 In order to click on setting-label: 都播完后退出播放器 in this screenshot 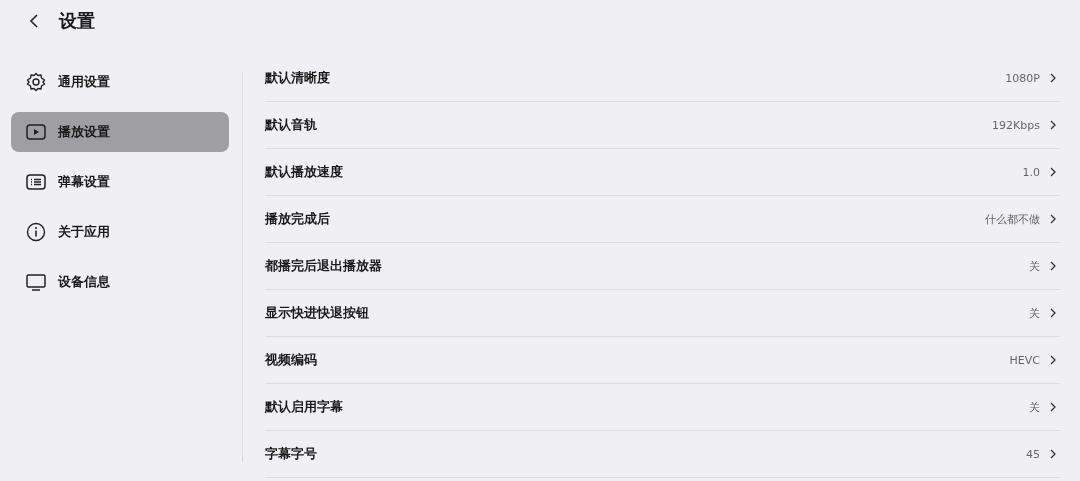, I will do `click(324, 266)`.